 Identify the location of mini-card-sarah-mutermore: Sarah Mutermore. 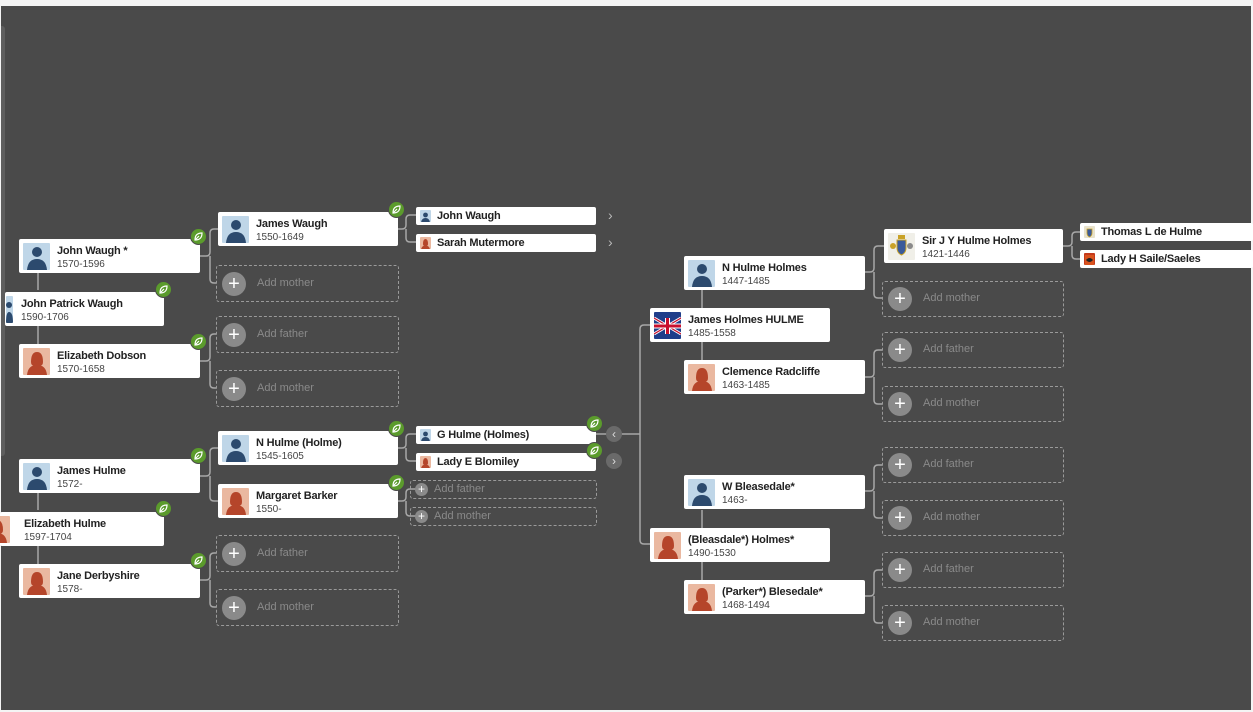
(506, 243).